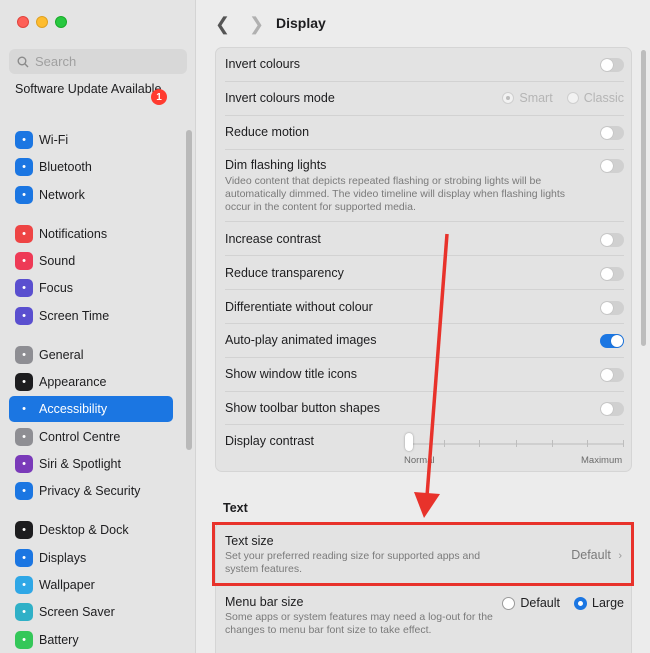 The height and width of the screenshot is (653, 650). I want to click on differentiate-row: Differentiate without colour, so click(424, 308).